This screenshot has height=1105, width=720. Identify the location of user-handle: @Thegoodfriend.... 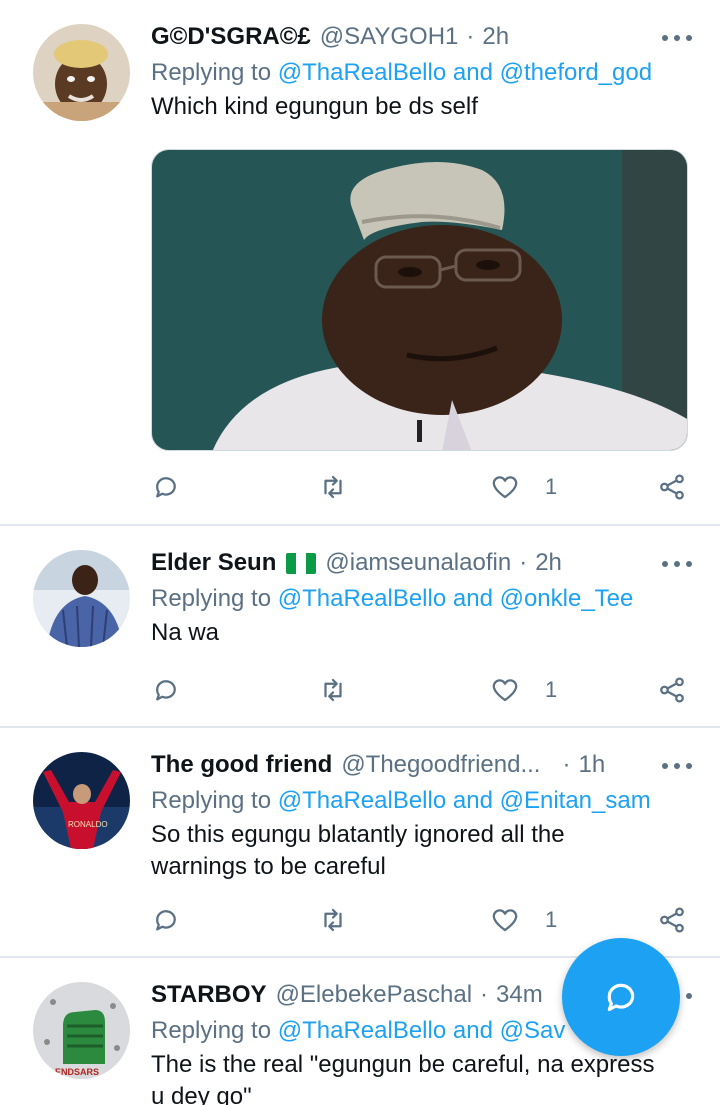
(440, 765).